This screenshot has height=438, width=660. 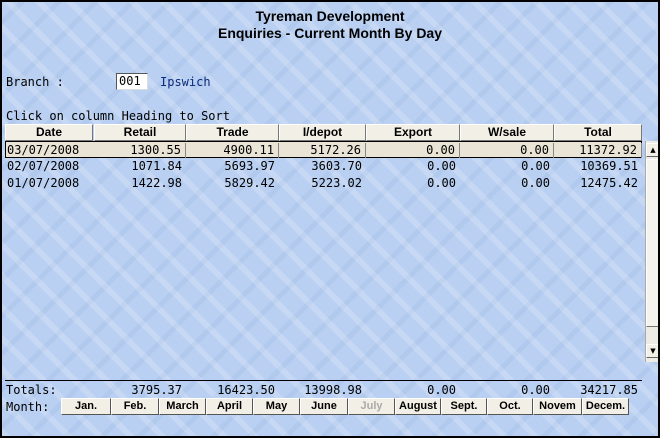 What do you see at coordinates (323, 380) in the screenshot?
I see `totals-divider` at bounding box center [323, 380].